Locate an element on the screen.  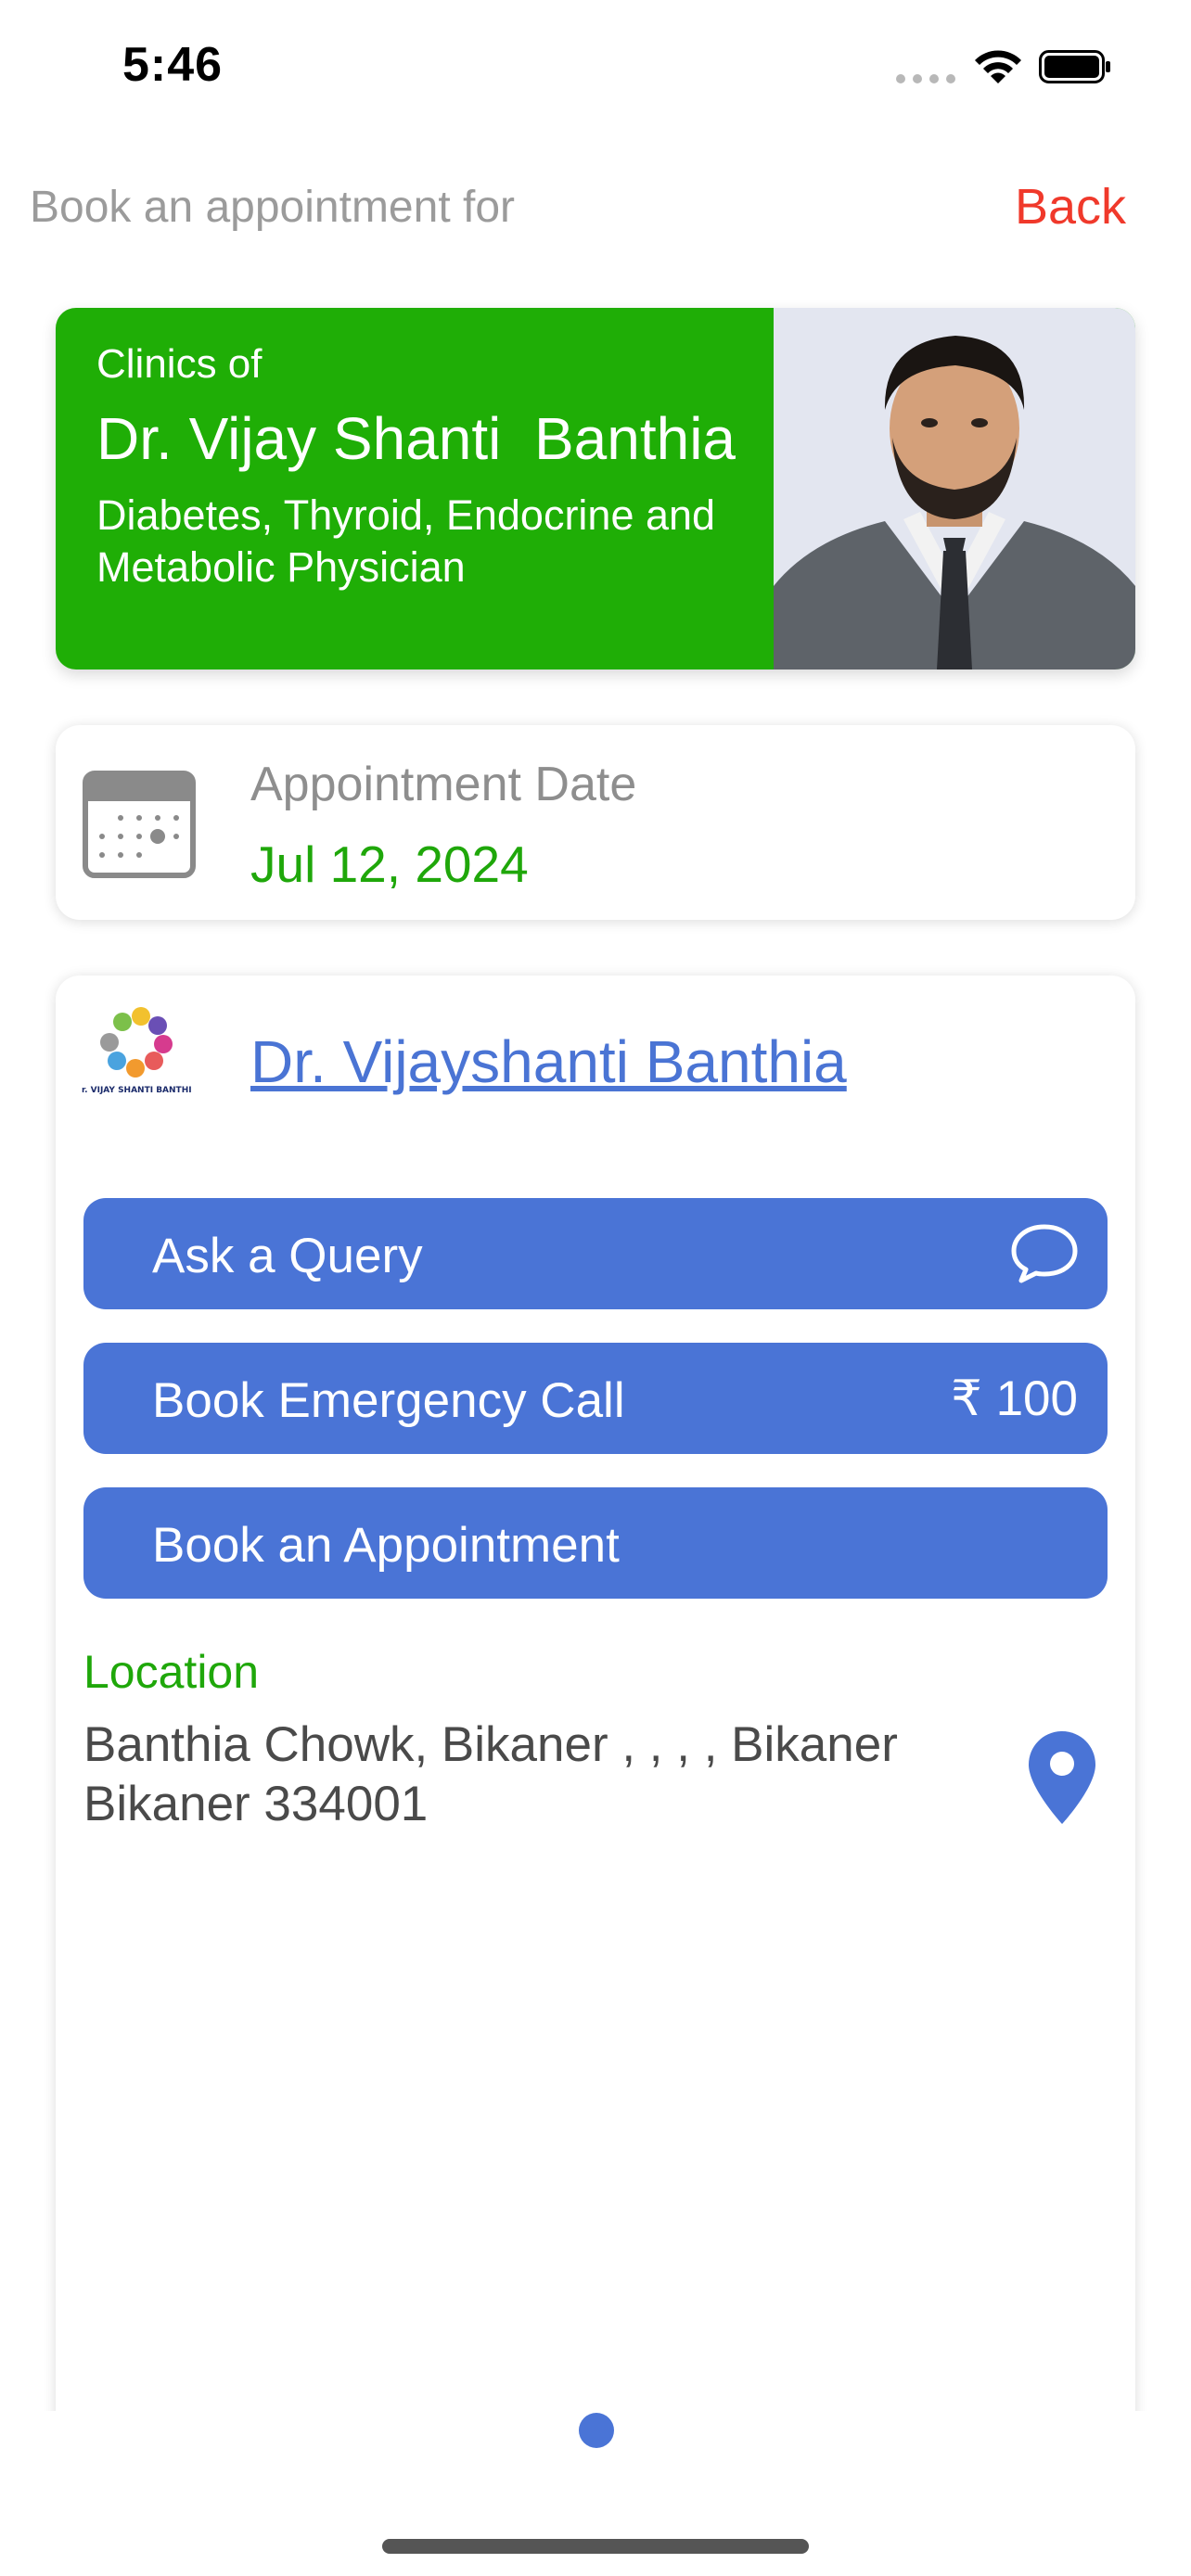
back-button: Back is located at coordinates (1070, 207).